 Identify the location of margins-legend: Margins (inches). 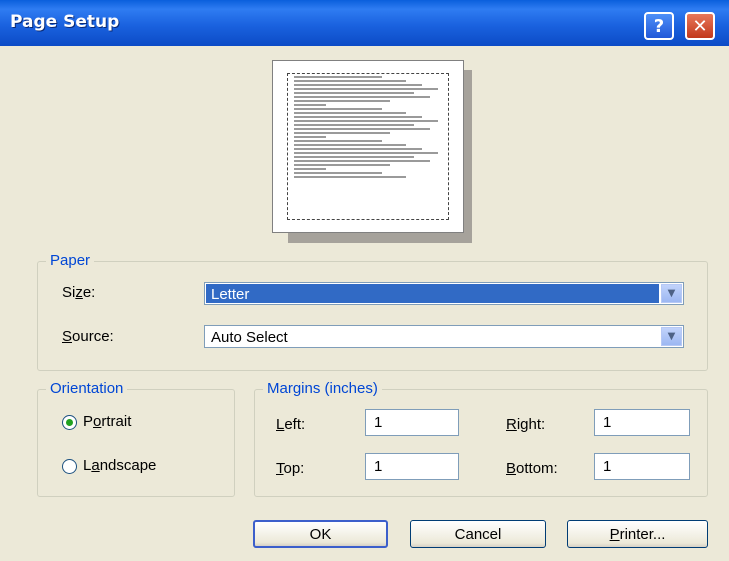
(322, 388).